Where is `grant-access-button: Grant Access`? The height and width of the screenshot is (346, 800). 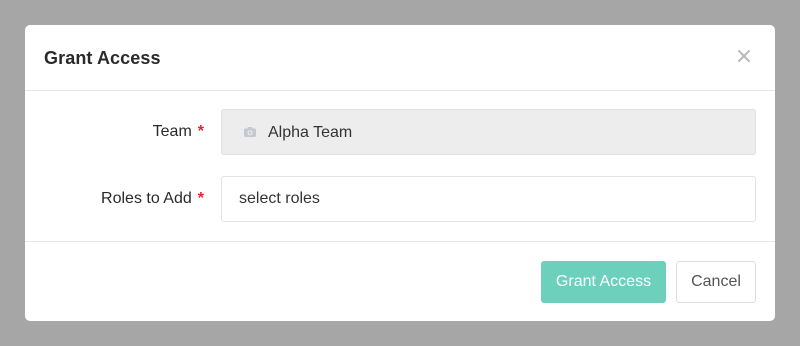
grant-access-button: Grant Access is located at coordinates (603, 282).